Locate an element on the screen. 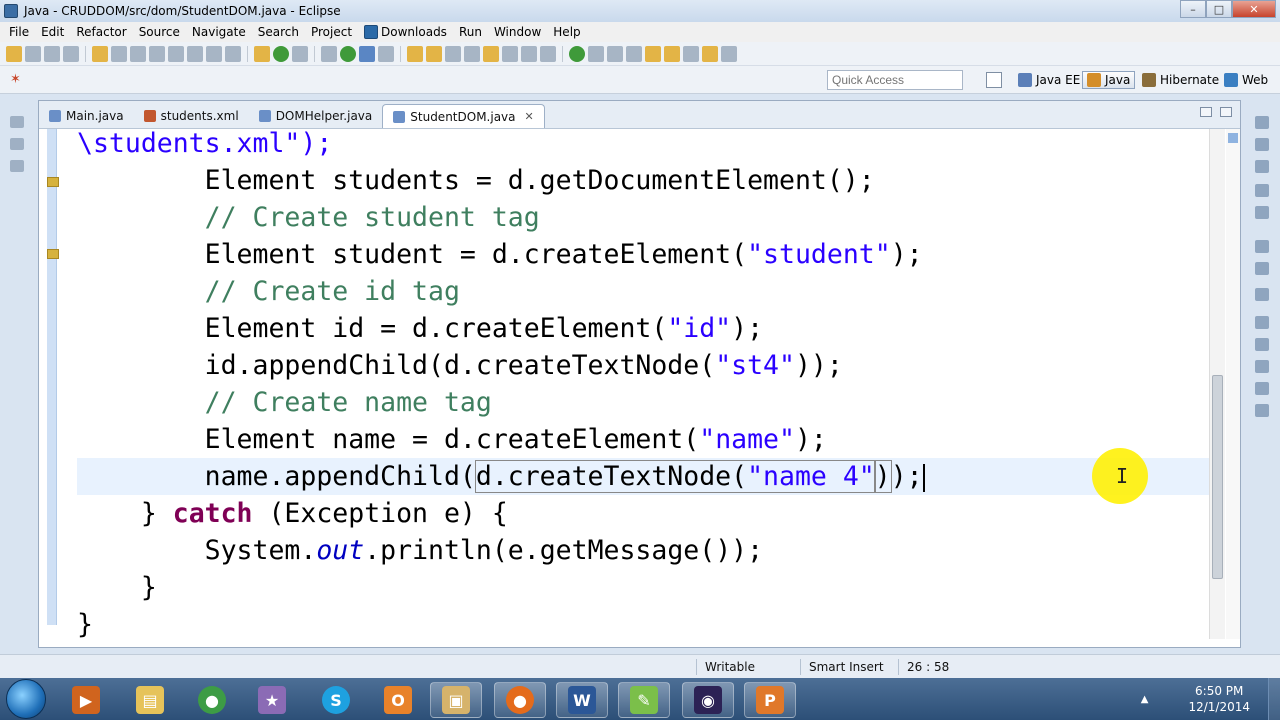 This screenshot has height=720, width=1280. tab-close-icon: ✕ is located at coordinates (529, 116).